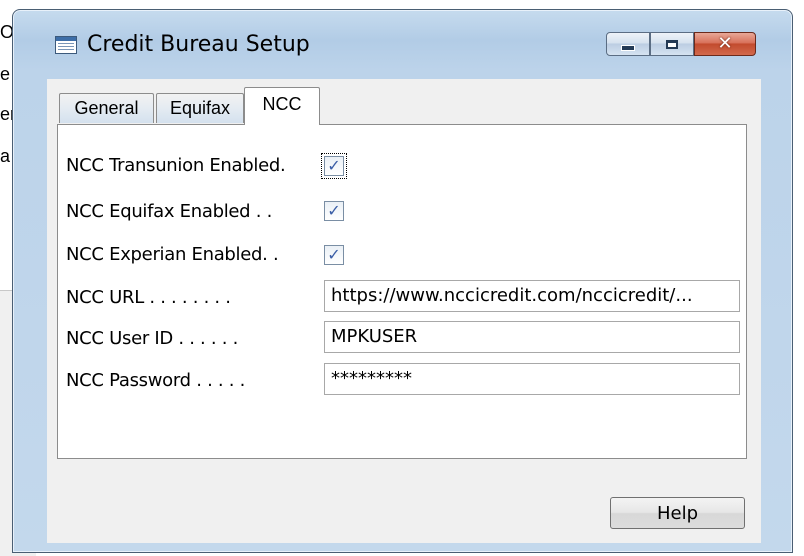 Image resolution: width=804 pixels, height=556 pixels. I want to click on table-window-icon, so click(66, 45).